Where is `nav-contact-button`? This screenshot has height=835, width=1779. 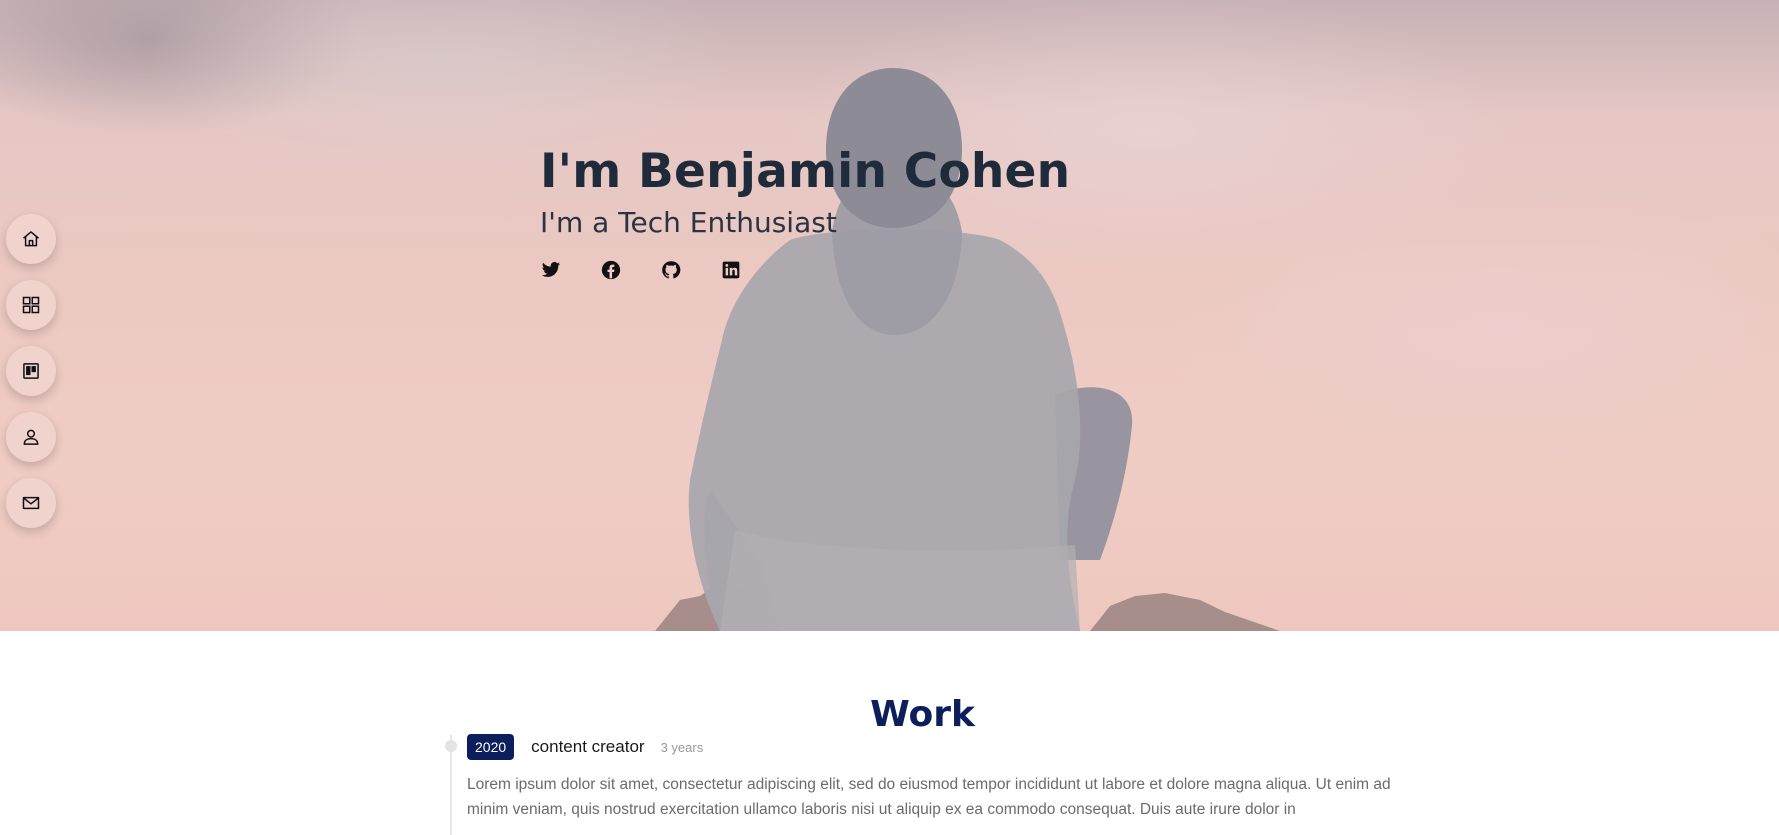 nav-contact-button is located at coordinates (31, 503).